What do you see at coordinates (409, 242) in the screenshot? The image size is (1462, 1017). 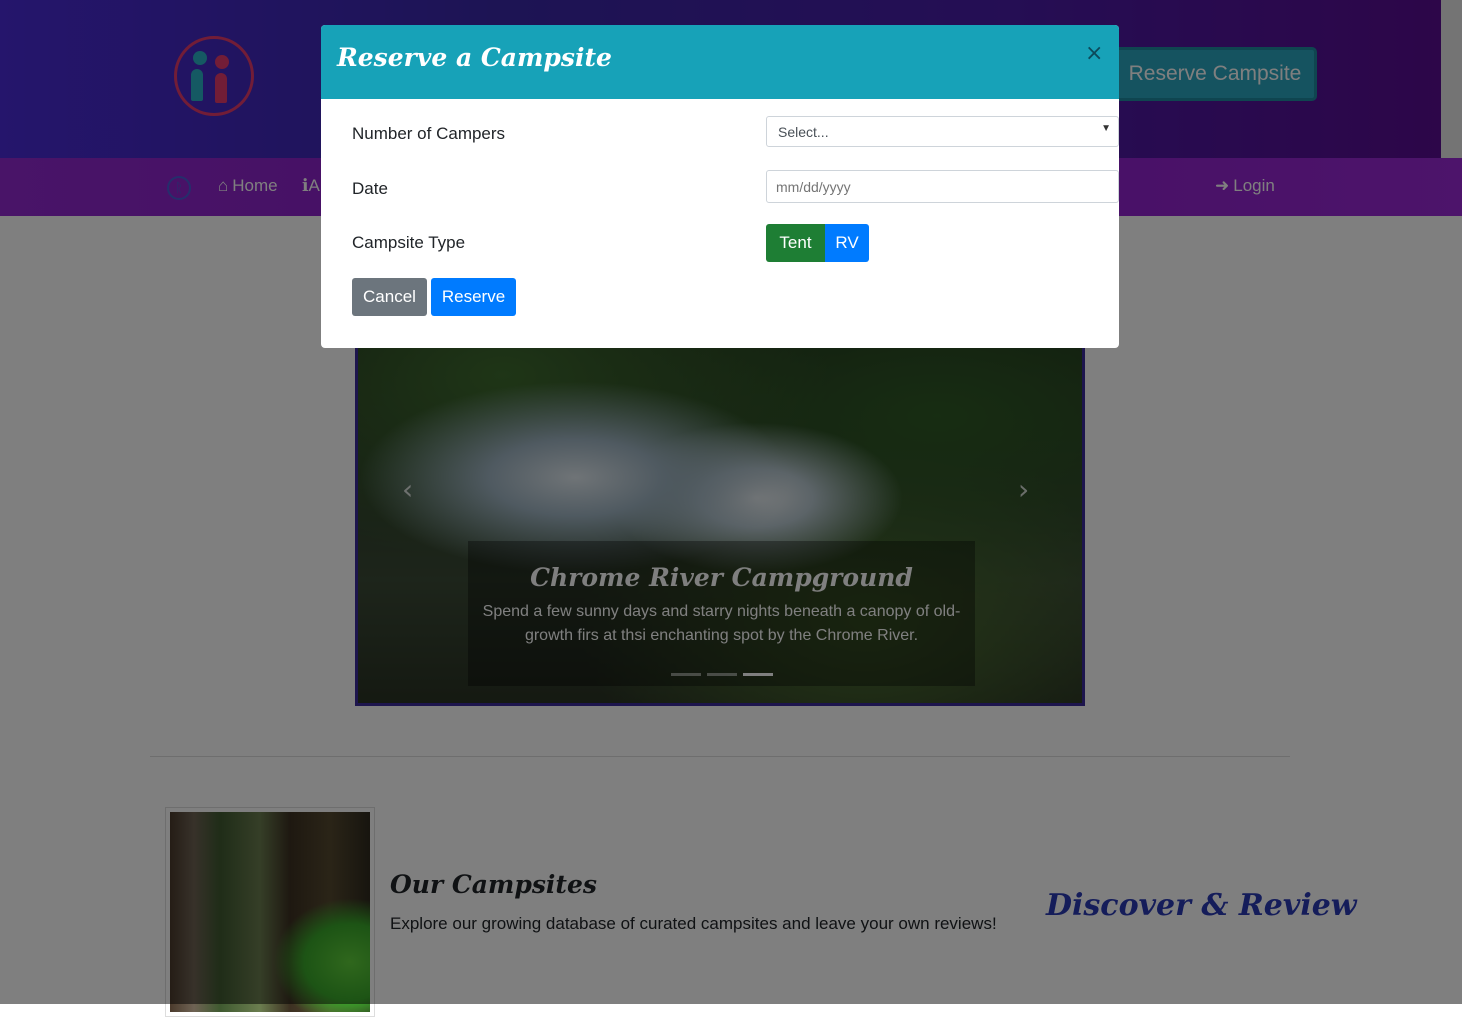 I see `campsite-type-label: Campsite Type` at bounding box center [409, 242].